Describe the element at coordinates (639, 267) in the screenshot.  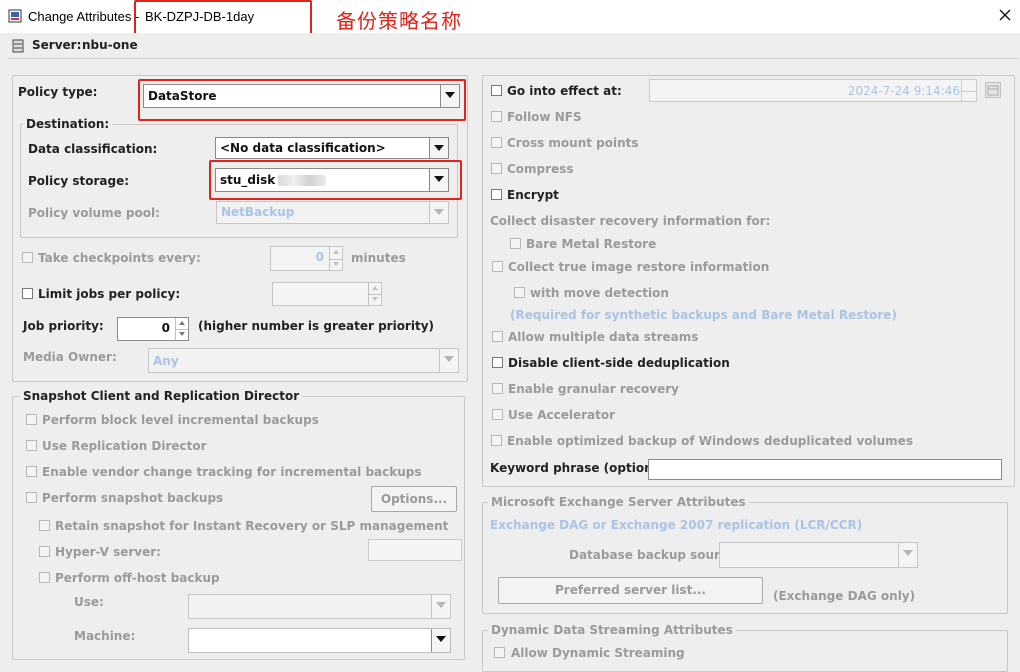
I see `collect-tir-label: Collect true image restore information` at that location.